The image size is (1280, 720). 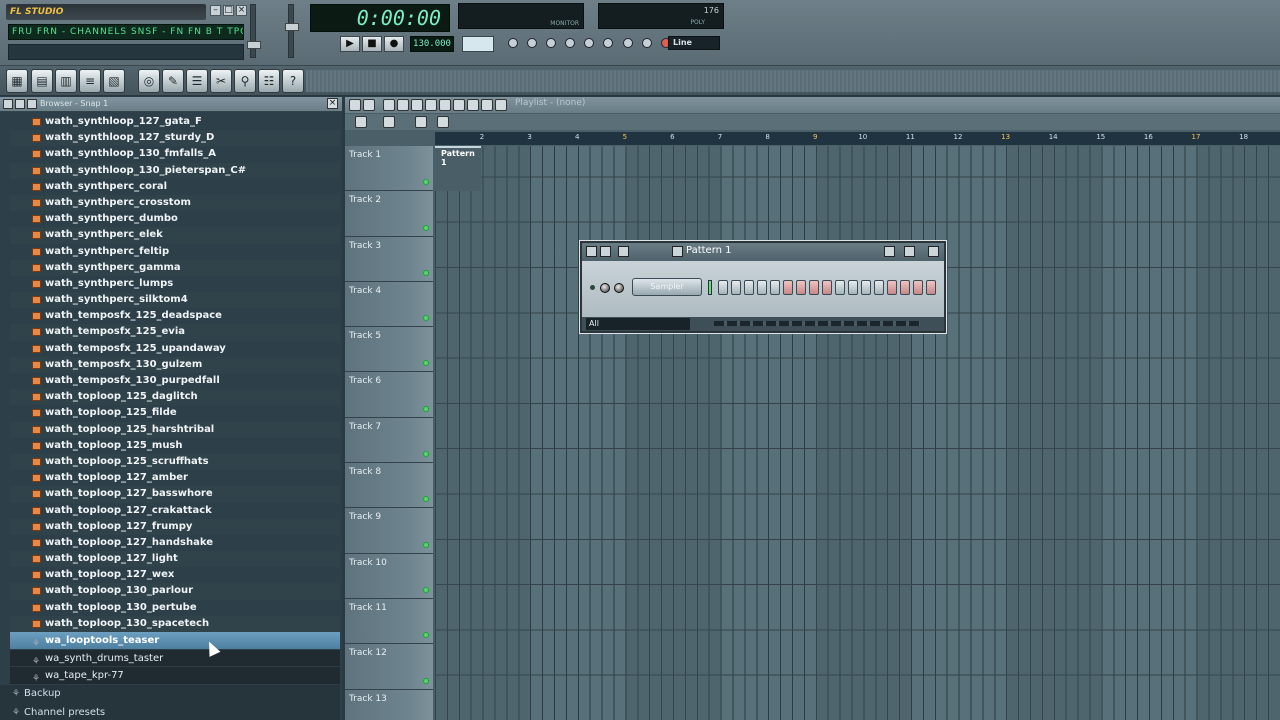 What do you see at coordinates (532, 43) in the screenshot?
I see `wait-icon` at bounding box center [532, 43].